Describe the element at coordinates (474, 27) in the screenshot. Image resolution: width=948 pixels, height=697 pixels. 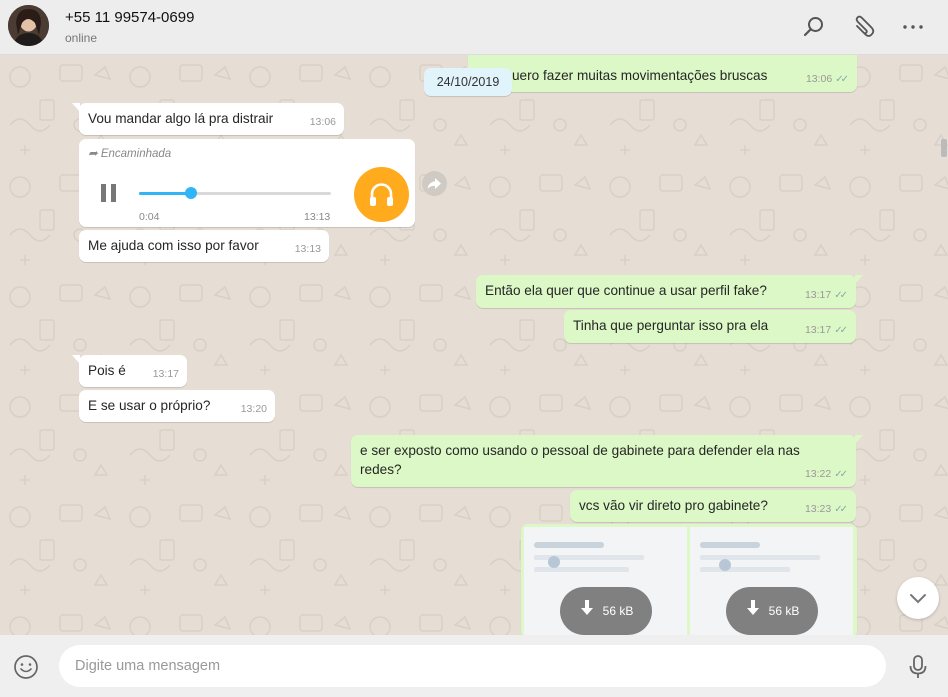
I see `chat-header: +55 11 99574-0699 online` at that location.